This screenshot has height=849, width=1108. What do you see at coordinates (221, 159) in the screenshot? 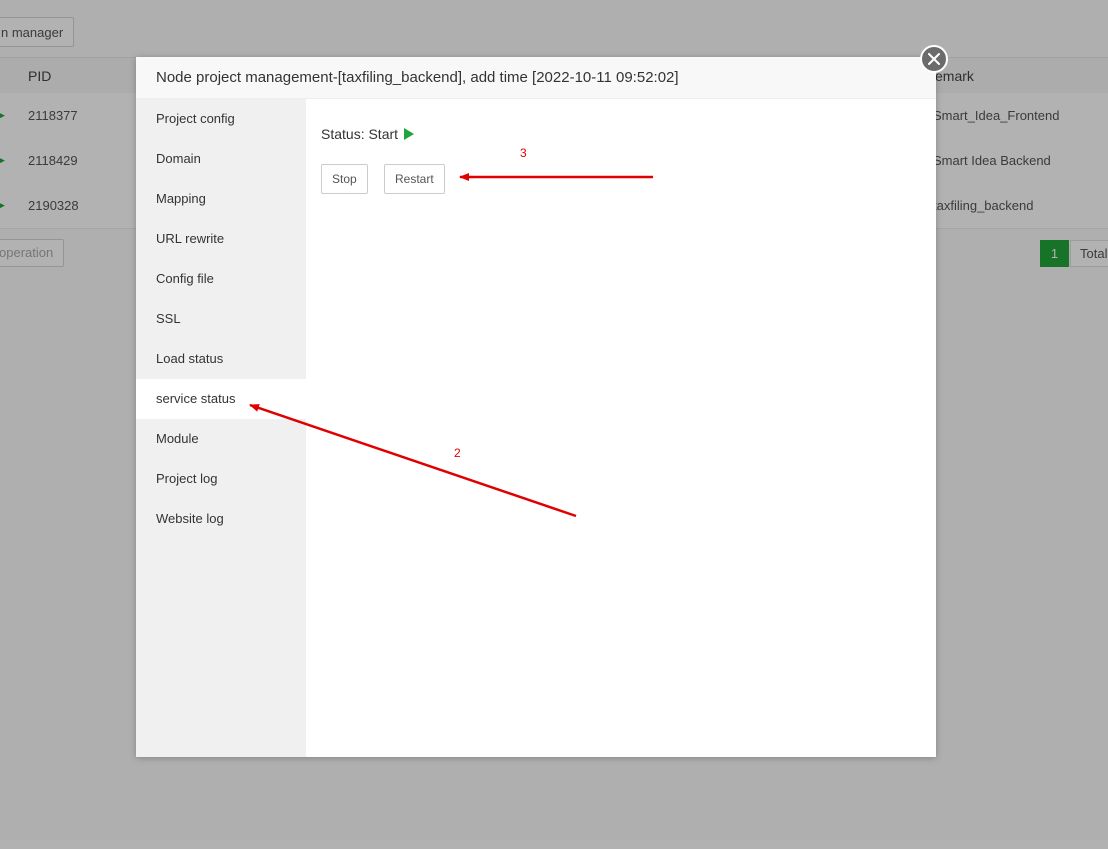
I see `sidebar-item-domain: Domain` at bounding box center [221, 159].